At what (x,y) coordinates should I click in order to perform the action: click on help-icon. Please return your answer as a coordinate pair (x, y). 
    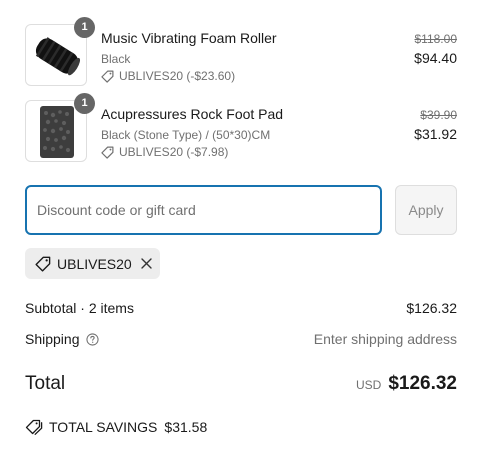
    Looking at the image, I should click on (92, 339).